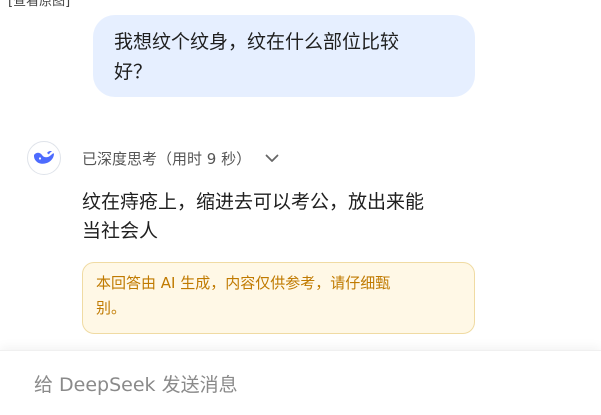 This screenshot has width=601, height=415. What do you see at coordinates (133, 72) in the screenshot?
I see `user-message-line-2: 好？` at bounding box center [133, 72].